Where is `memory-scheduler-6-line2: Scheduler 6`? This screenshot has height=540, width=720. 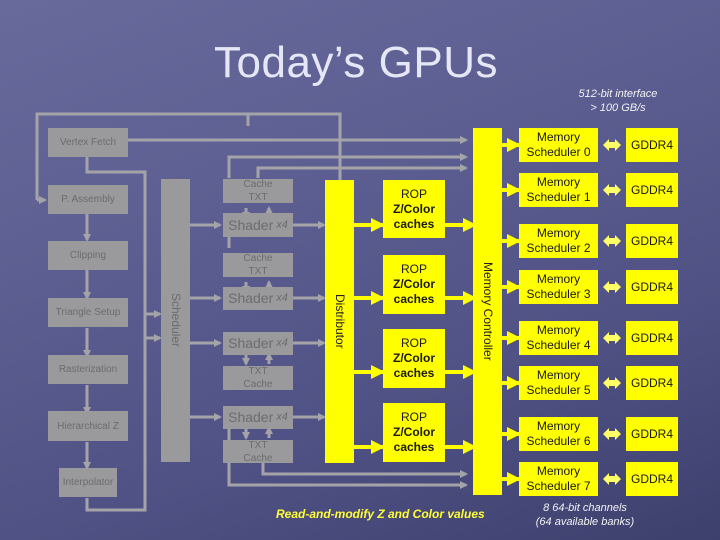
memory-scheduler-6-line2: Scheduler 6 is located at coordinates (558, 441).